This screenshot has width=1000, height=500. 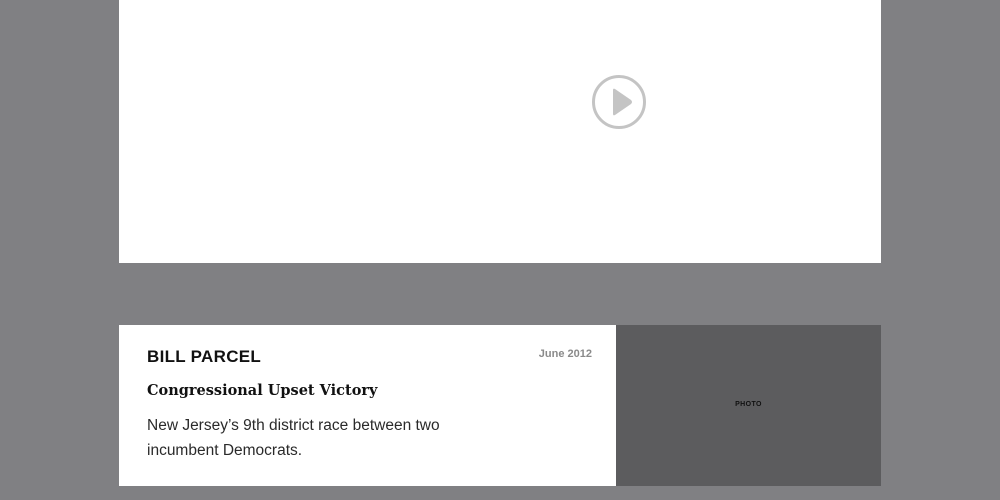 I want to click on play-circle-icon, so click(x=619, y=102).